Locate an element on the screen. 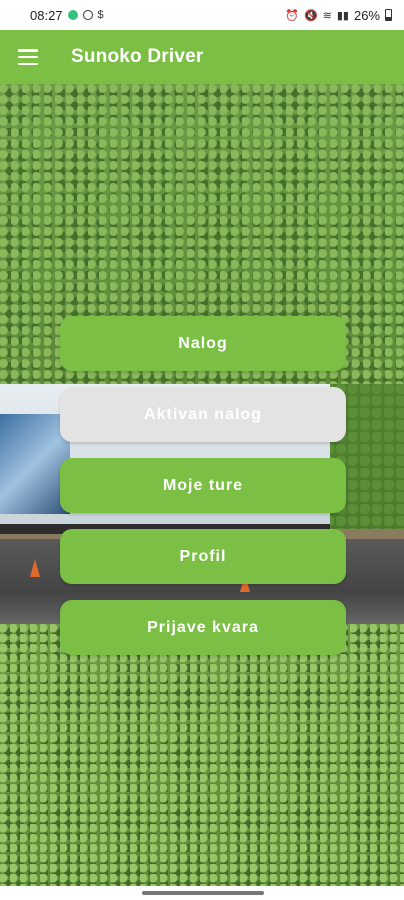 The width and height of the screenshot is (404, 900). status-right: ⏰ 🔇 ≋ ▮▮ 26% is located at coordinates (338, 15).